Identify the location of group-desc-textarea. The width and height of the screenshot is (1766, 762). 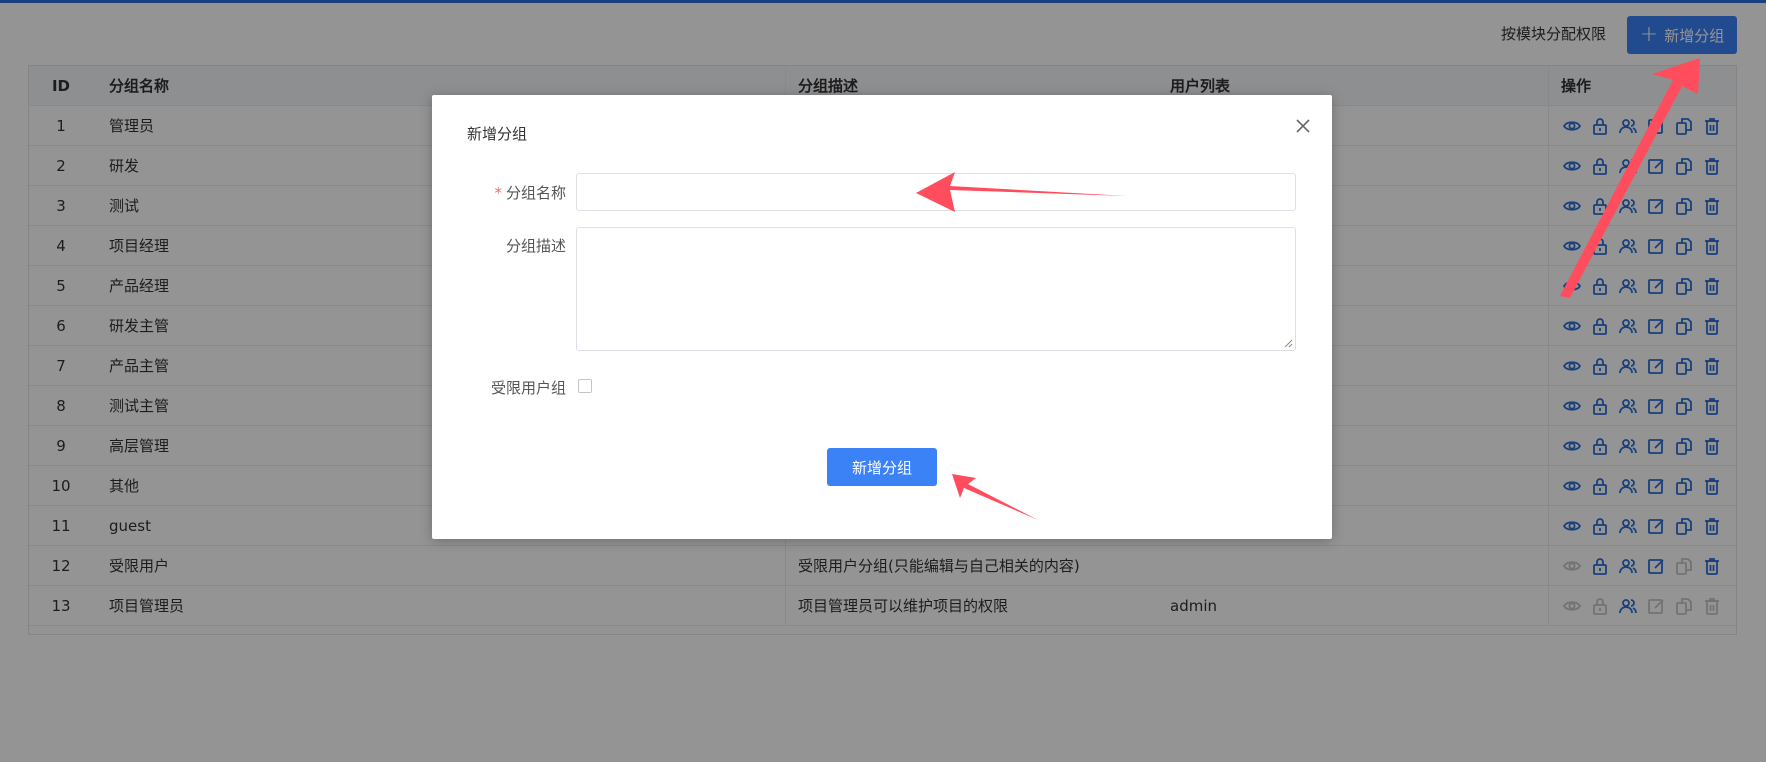
(936, 289).